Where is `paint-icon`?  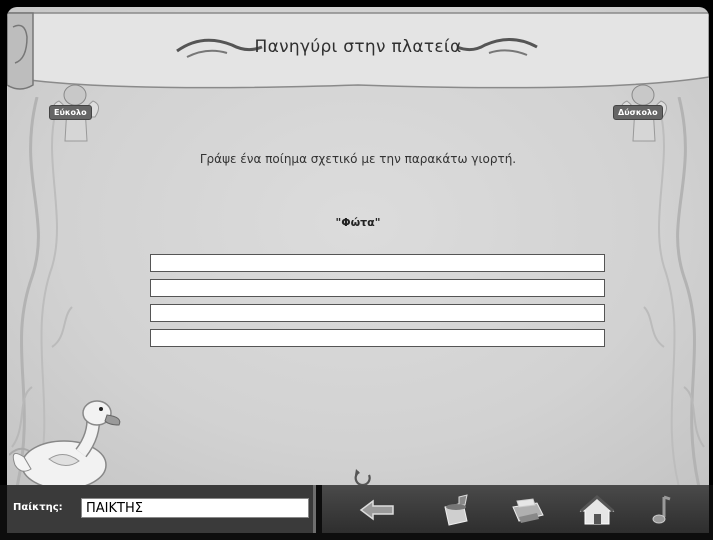
paint-icon is located at coordinates (457, 510).